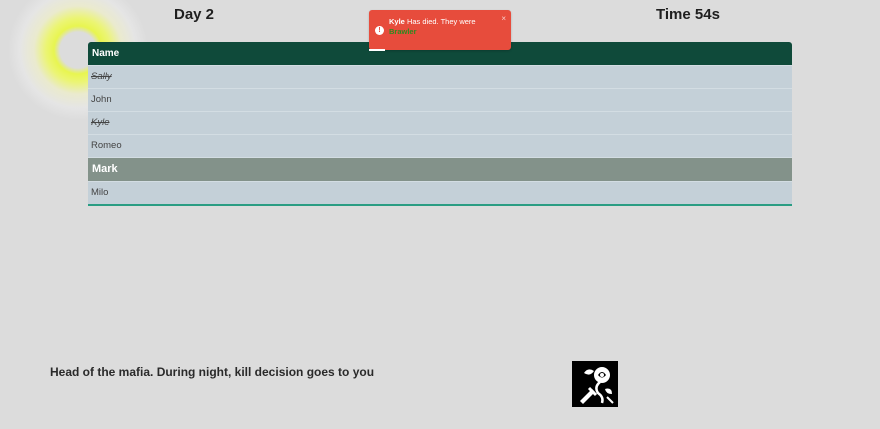 This screenshot has width=880, height=429. Describe the element at coordinates (440, 76) in the screenshot. I see `player-row-sally: Sally` at that location.